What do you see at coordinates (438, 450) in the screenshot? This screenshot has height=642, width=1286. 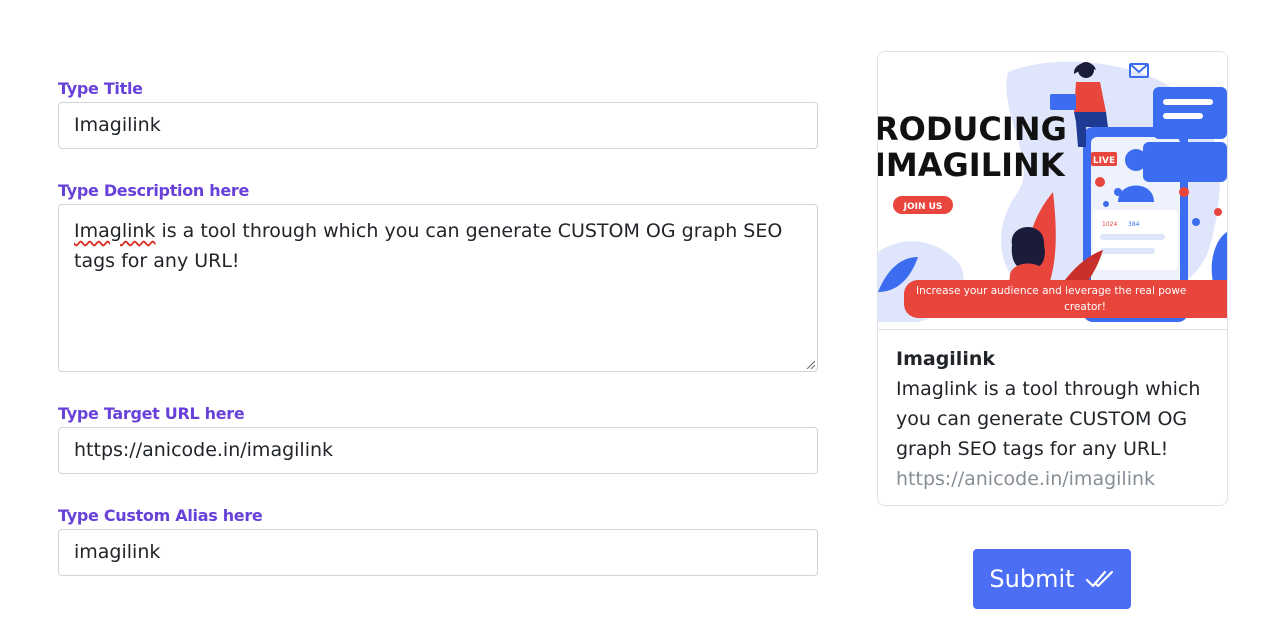 I see `url-input: https://anicode.in/imagilink` at bounding box center [438, 450].